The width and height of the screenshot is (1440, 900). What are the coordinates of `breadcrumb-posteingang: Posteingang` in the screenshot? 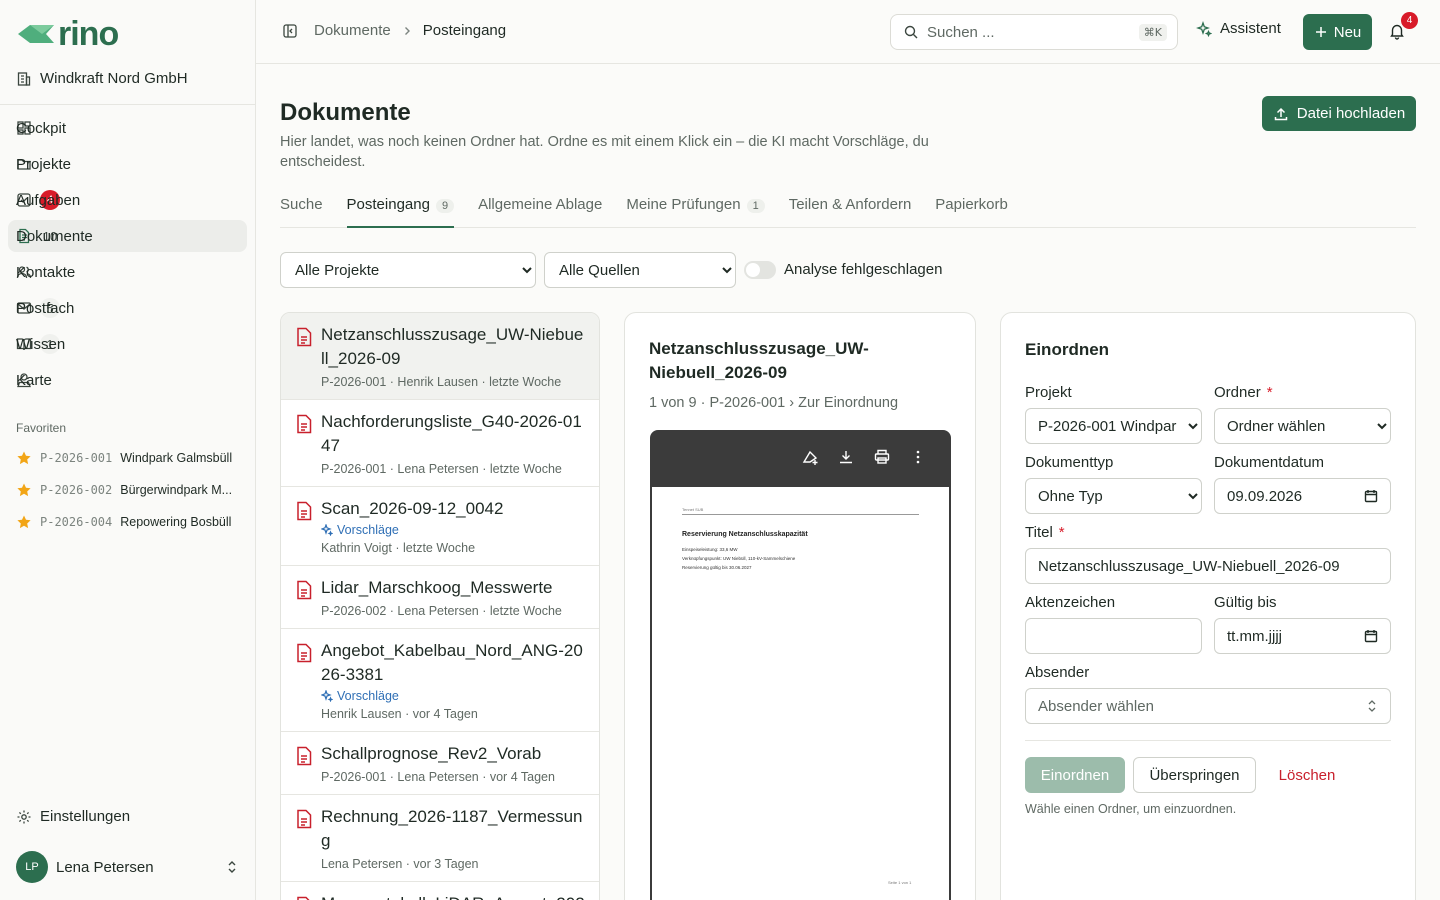 It's located at (464, 30).